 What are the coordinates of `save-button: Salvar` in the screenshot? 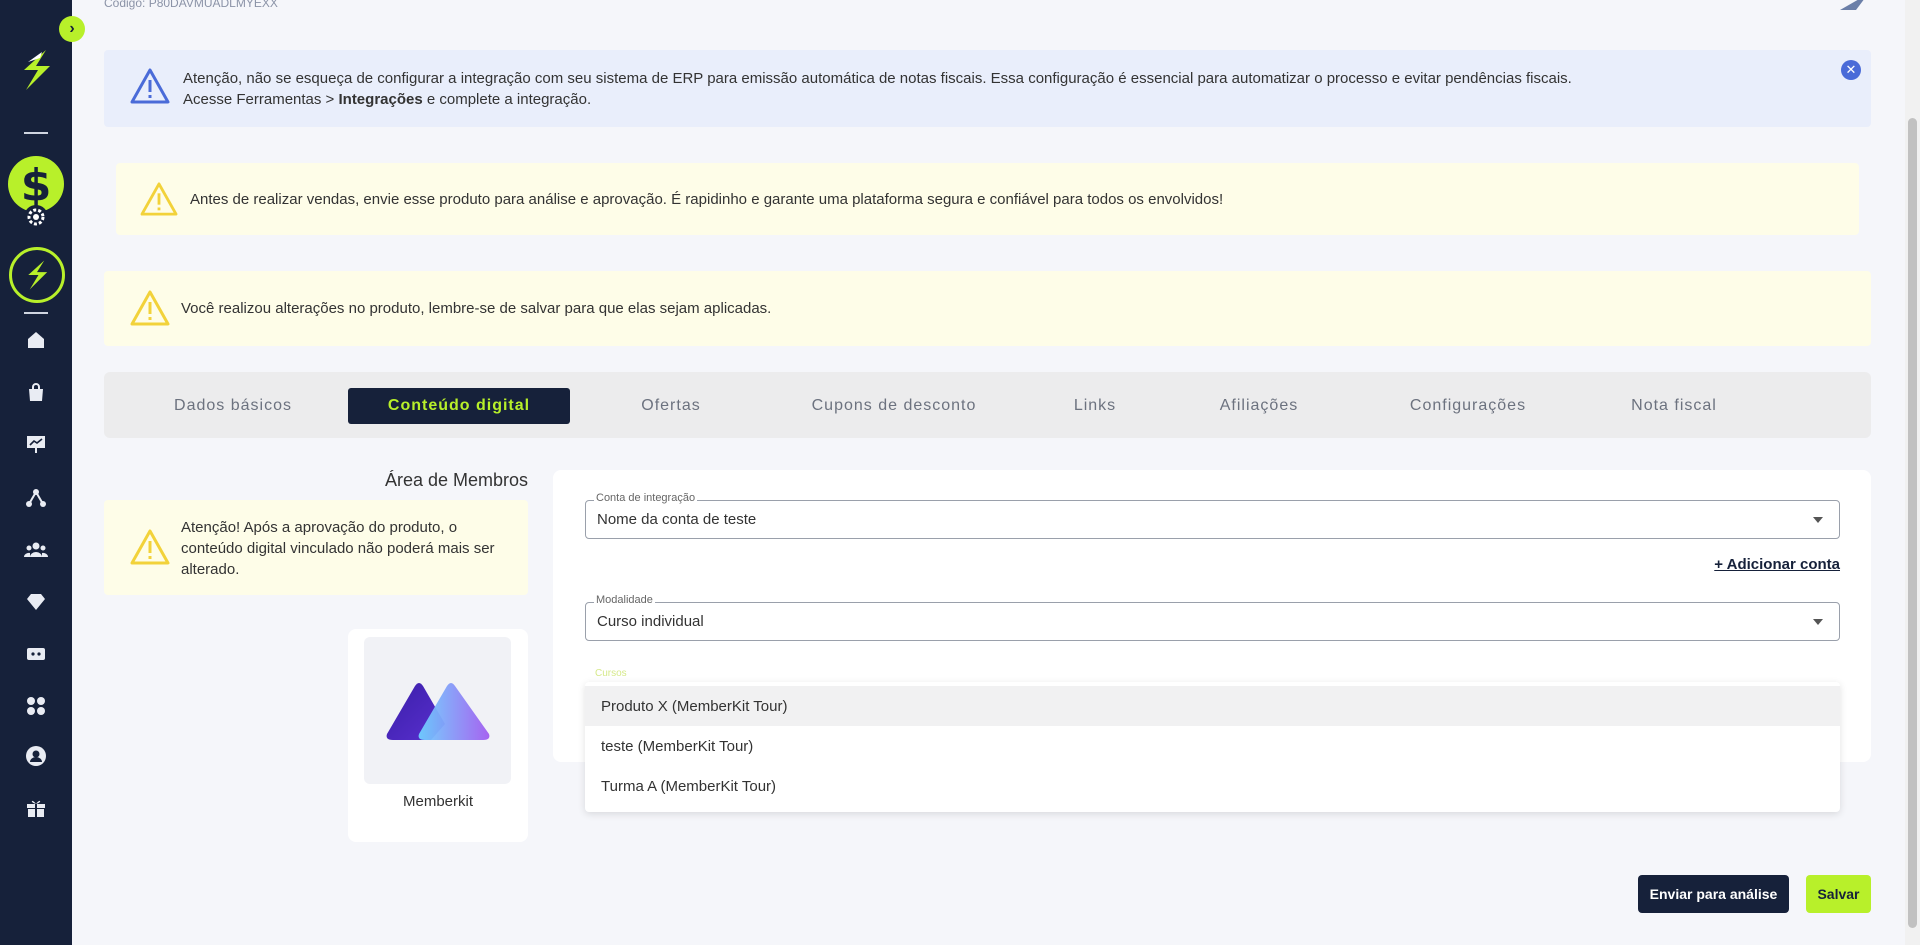 It's located at (1838, 894).